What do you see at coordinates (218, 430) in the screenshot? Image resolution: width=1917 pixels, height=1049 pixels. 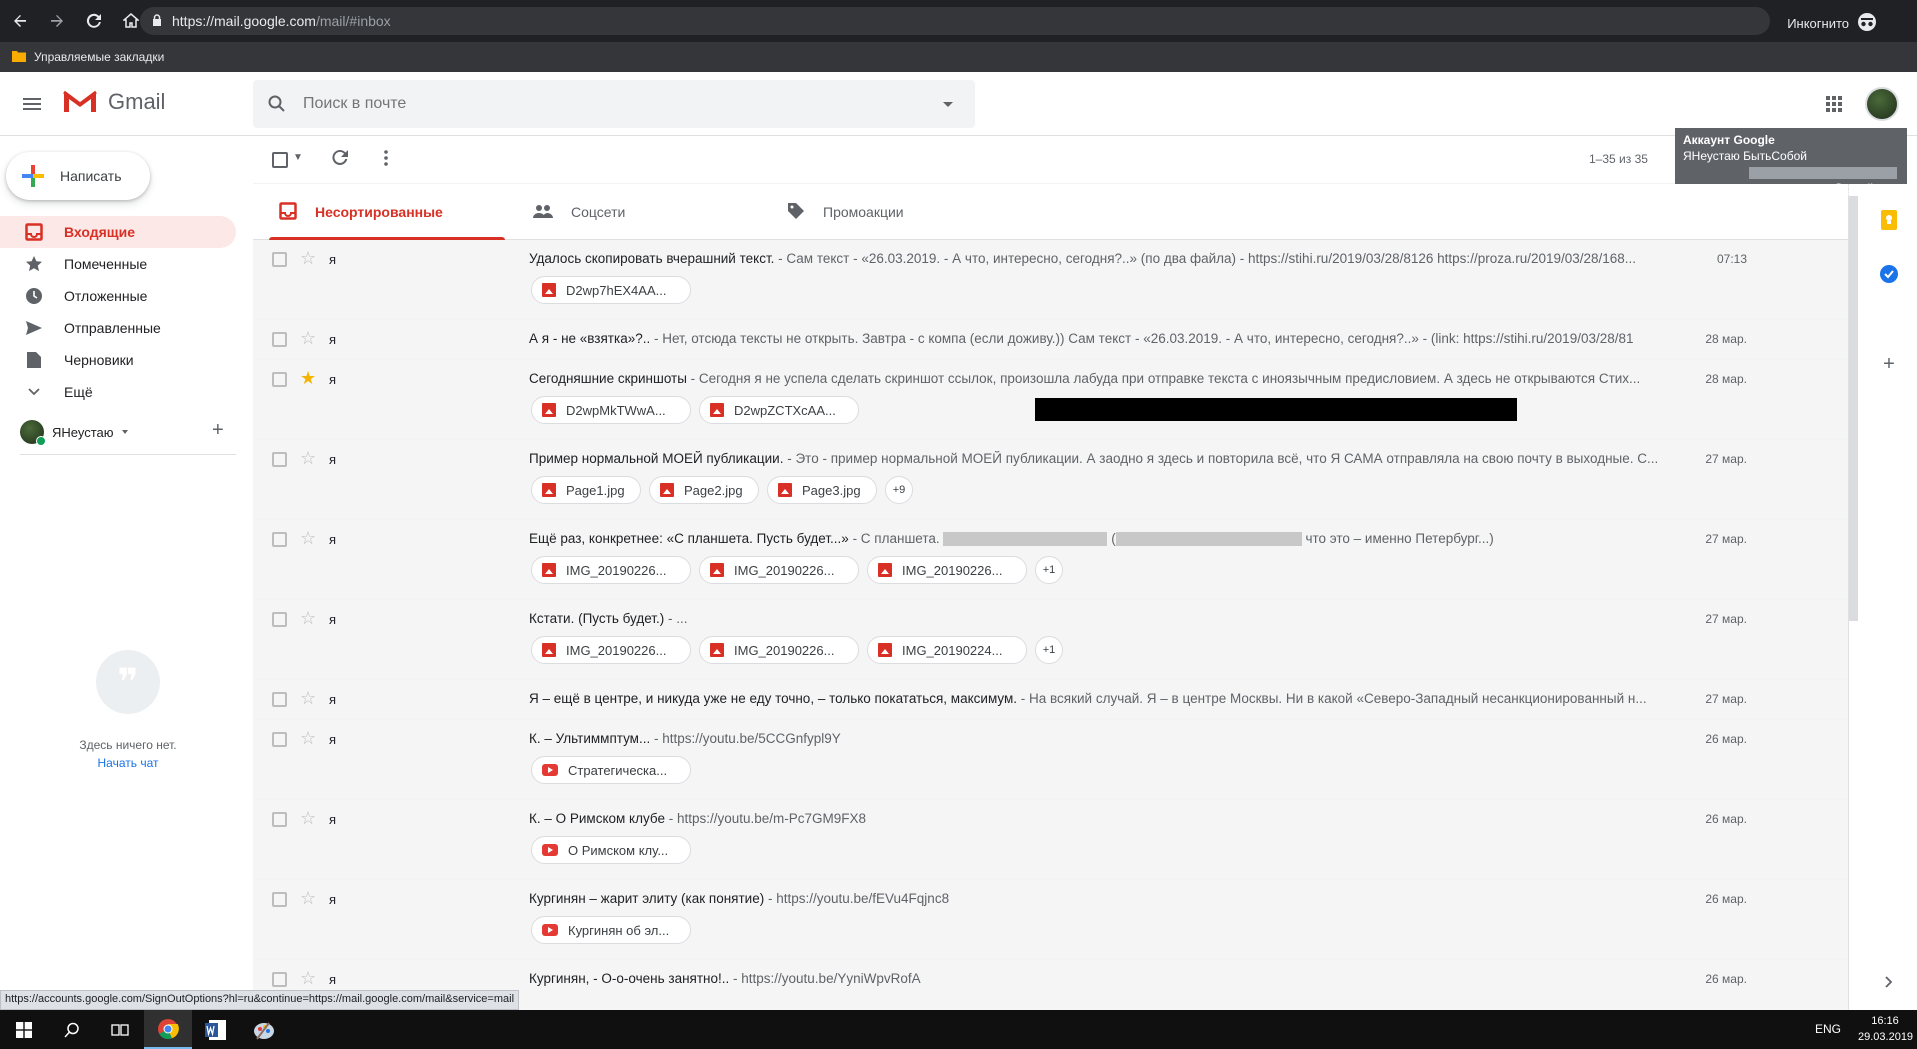 I see `add-contact-icon: +` at bounding box center [218, 430].